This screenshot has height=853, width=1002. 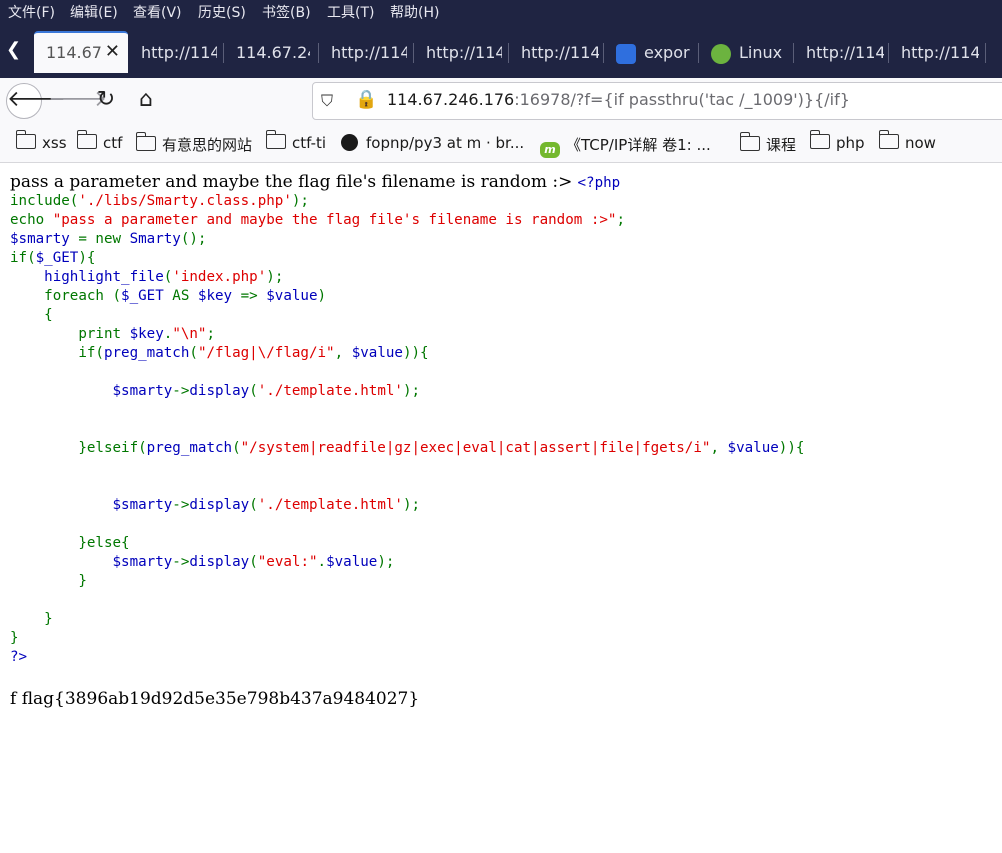 I want to click on tab-title: 114.67.24, so click(x=273, y=52).